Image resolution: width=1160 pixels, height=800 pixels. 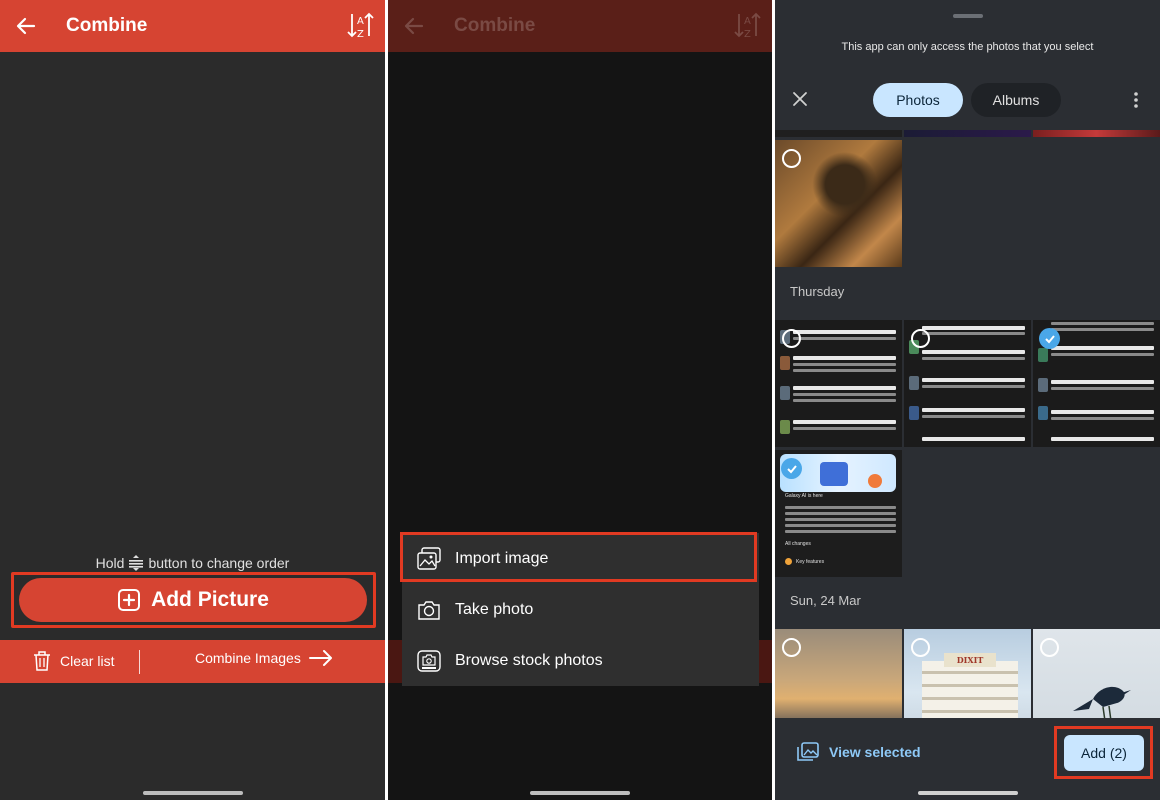 I want to click on photo-tile-sunset, so click(x=838, y=673).